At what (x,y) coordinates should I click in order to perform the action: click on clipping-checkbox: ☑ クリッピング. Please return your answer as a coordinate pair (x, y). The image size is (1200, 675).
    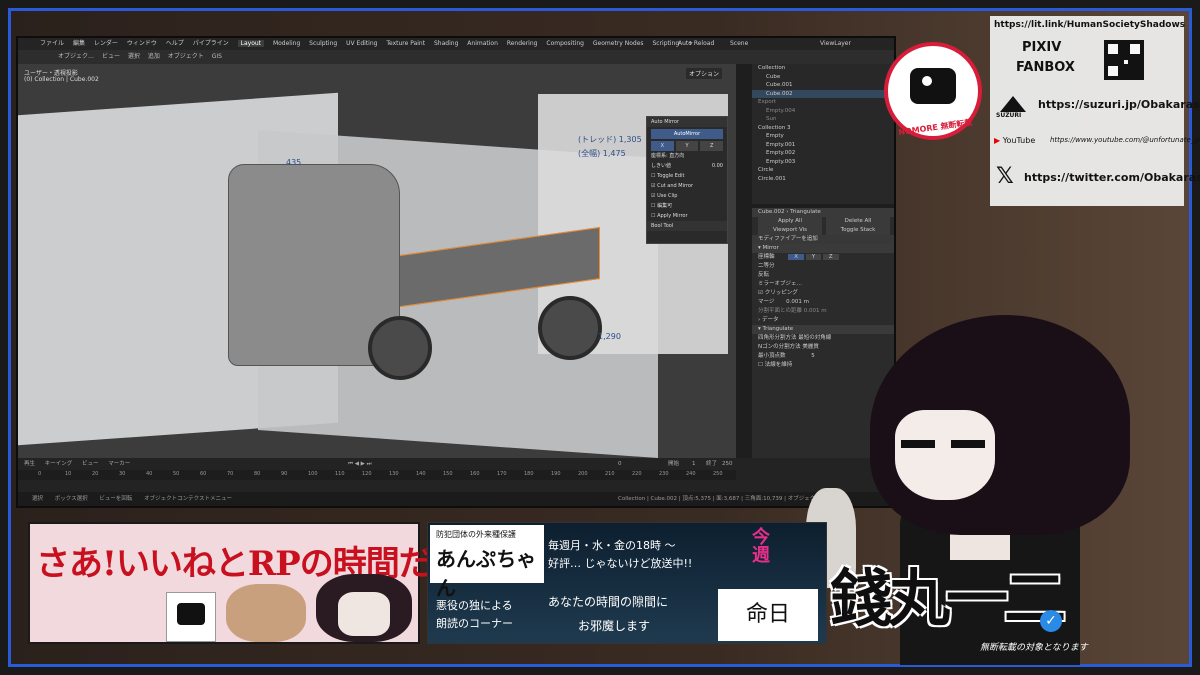
    Looking at the image, I should click on (823, 293).